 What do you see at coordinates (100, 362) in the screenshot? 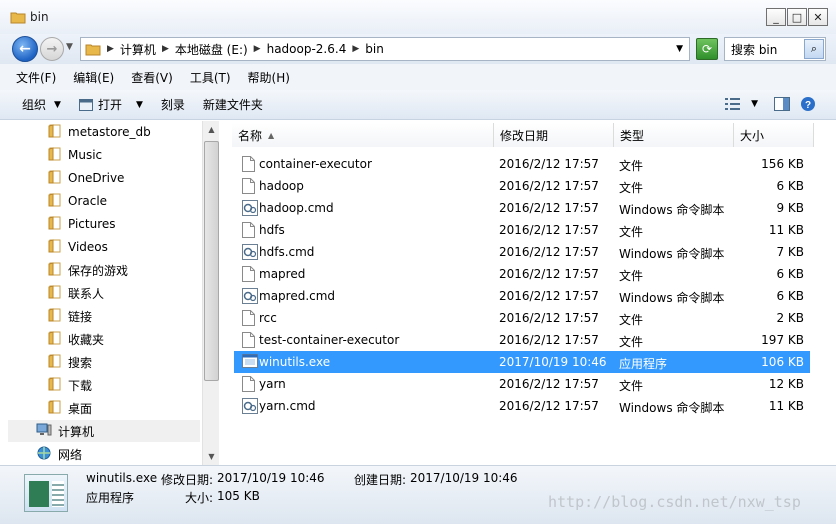
I see `sidebar-item-item-10: 搜索` at bounding box center [100, 362].